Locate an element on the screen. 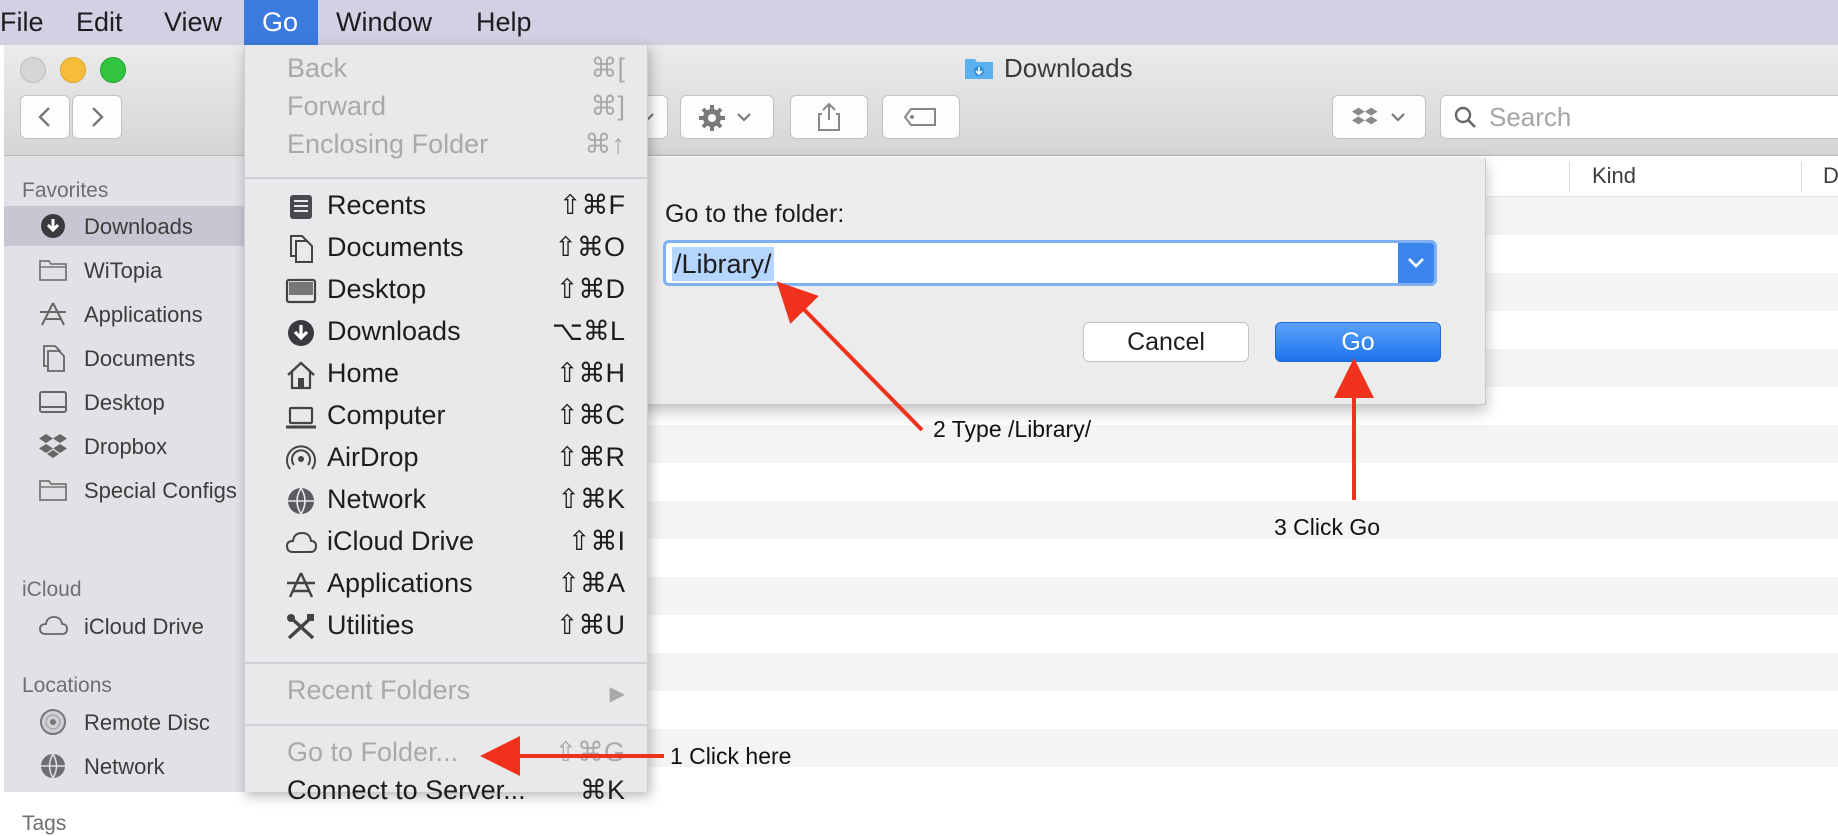 The width and height of the screenshot is (1838, 836). column-divider is located at coordinates (1801, 177).